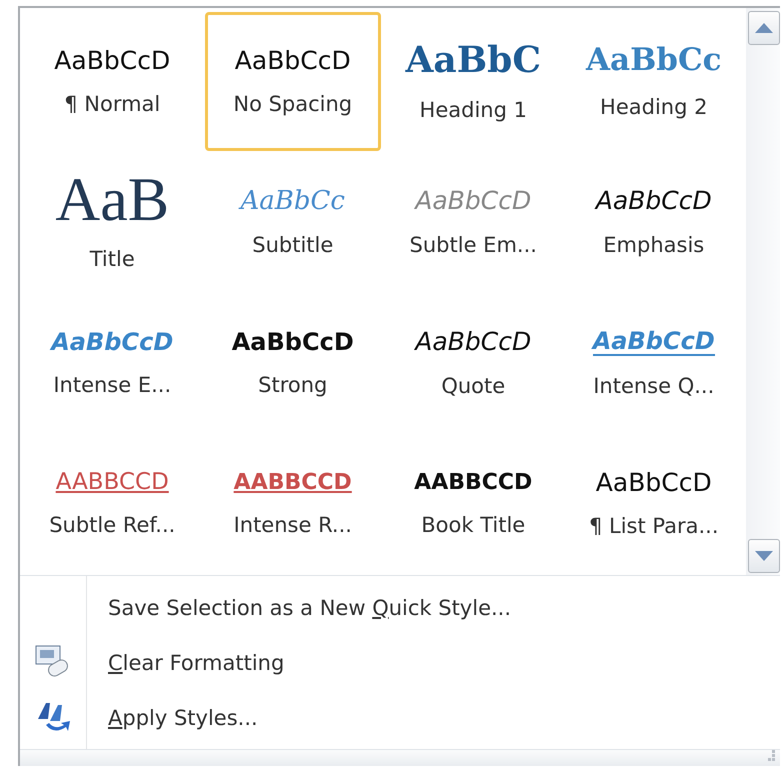  I want to click on style-name: No Spacing, so click(292, 104).